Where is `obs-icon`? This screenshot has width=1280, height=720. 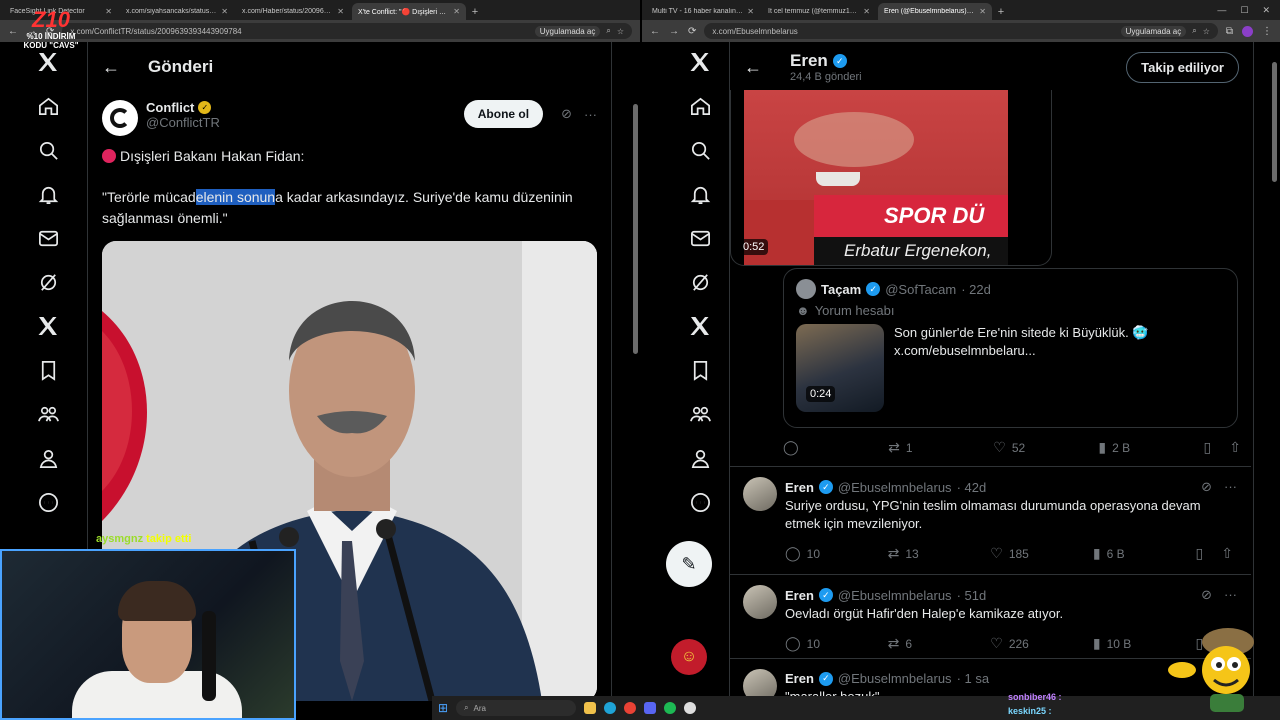
obs-icon is located at coordinates (690, 708).